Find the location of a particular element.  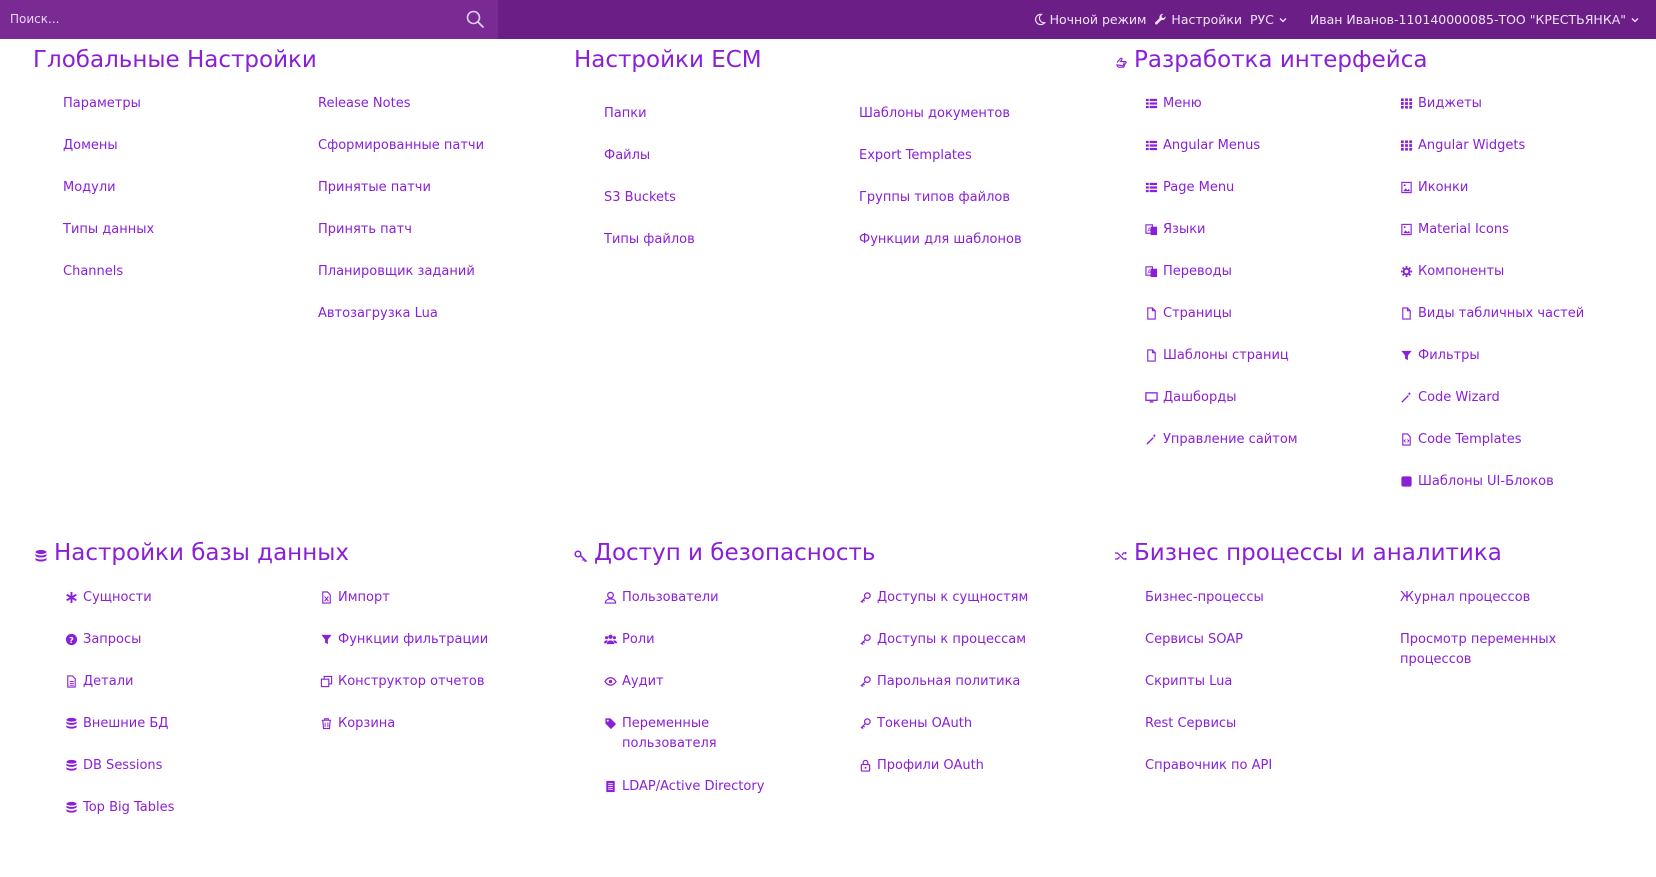

link-business-processes: Бизнес-процессы is located at coordinates (1204, 598).